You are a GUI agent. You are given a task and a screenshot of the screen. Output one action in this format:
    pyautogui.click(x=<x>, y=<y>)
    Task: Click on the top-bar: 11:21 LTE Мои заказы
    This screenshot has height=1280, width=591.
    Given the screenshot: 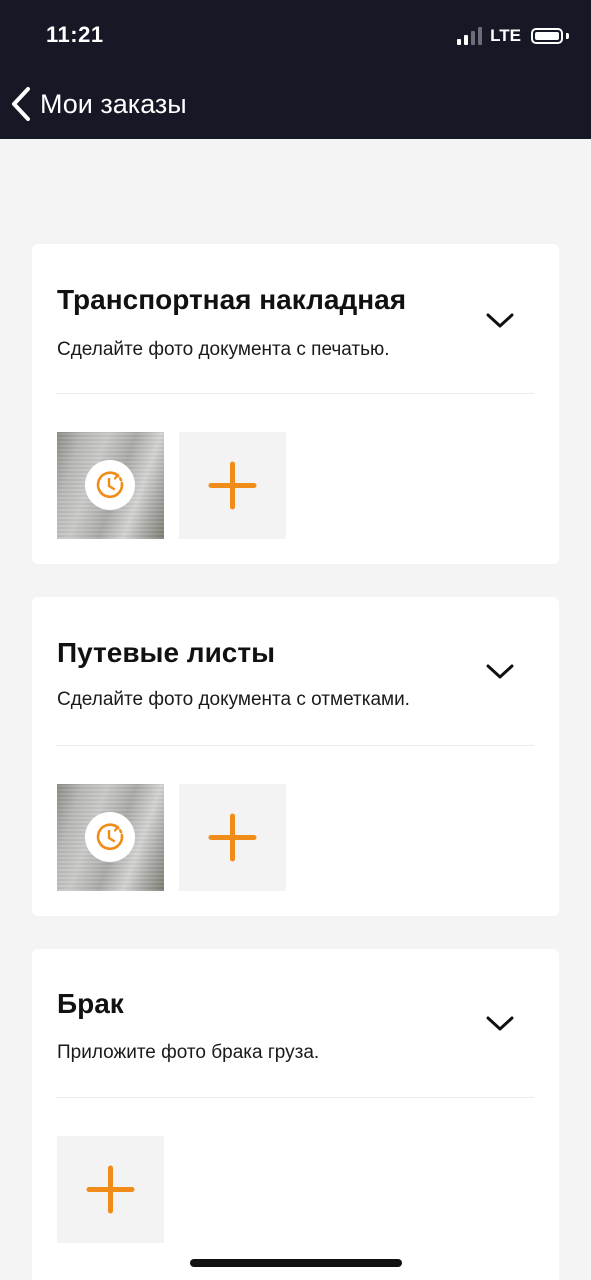 What is the action you would take?
    pyautogui.click(x=295, y=69)
    